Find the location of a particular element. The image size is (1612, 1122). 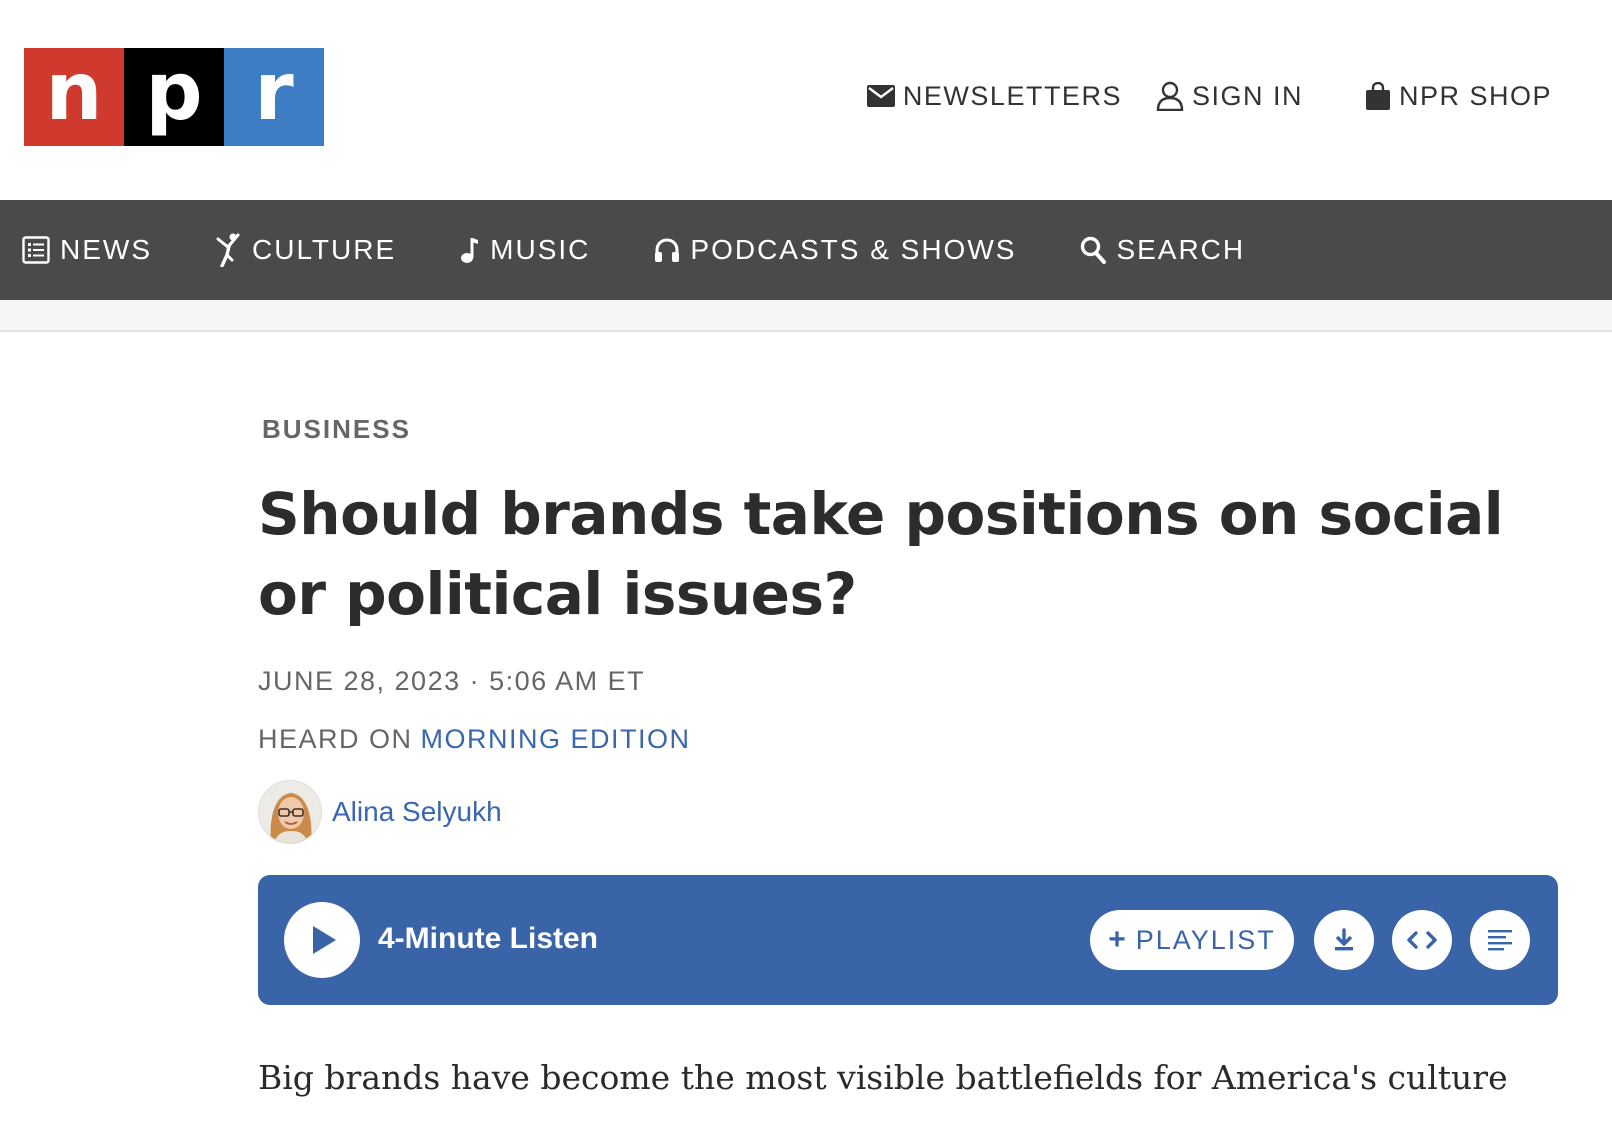

section-label: BUSINESS is located at coordinates (336, 429).